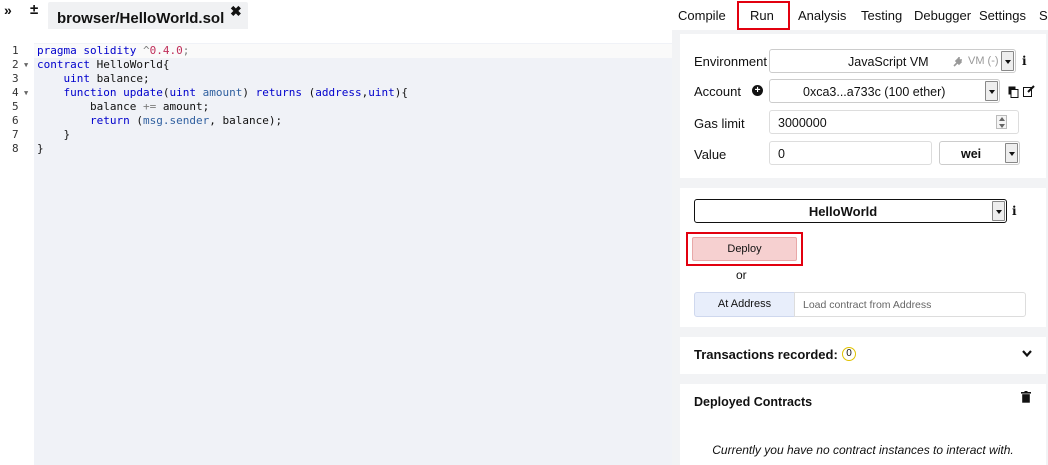 This screenshot has width=1048, height=465. Describe the element at coordinates (753, 402) in the screenshot. I see `deployed-contracts-title: Deployed Contracts` at that location.